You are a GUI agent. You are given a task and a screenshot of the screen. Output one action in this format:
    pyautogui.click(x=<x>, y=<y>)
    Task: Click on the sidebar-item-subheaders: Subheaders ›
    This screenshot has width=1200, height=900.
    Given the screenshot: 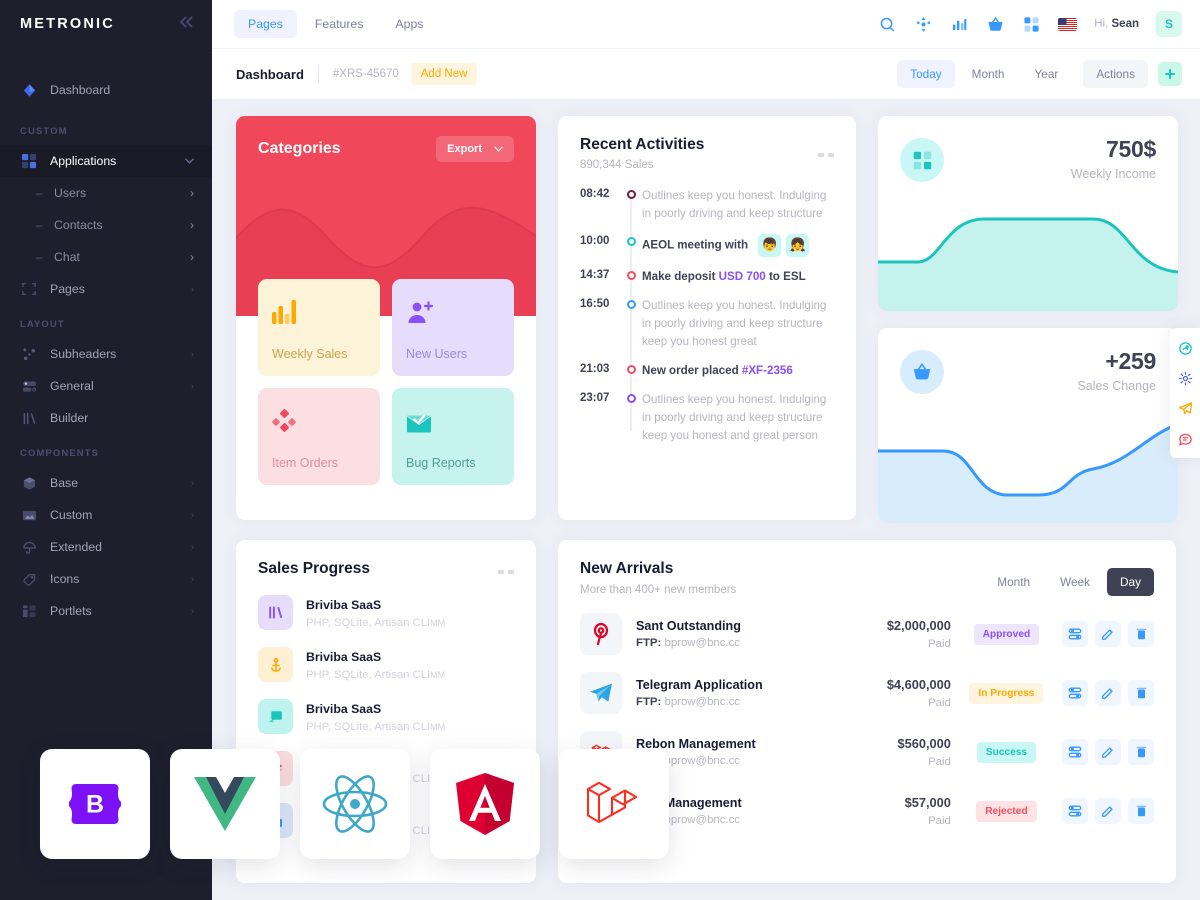 What is the action you would take?
    pyautogui.click(x=106, y=354)
    